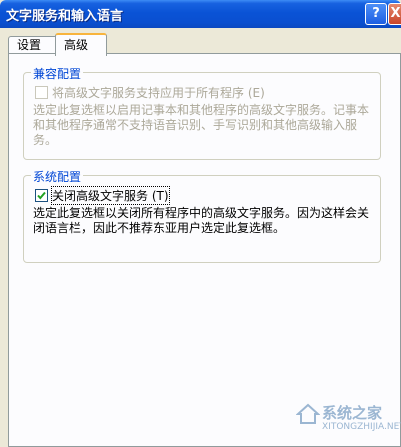  Describe the element at coordinates (159, 228) in the screenshot. I see `system-desc-line-2: 闭语言栏，因此不推荐东亚用户选定此复选框。` at that location.